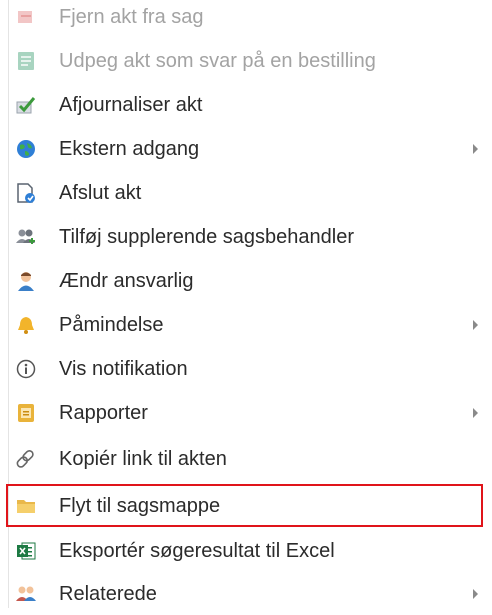  What do you see at coordinates (143, 459) in the screenshot?
I see `menu-item-label: Kopiér link til akten` at bounding box center [143, 459].